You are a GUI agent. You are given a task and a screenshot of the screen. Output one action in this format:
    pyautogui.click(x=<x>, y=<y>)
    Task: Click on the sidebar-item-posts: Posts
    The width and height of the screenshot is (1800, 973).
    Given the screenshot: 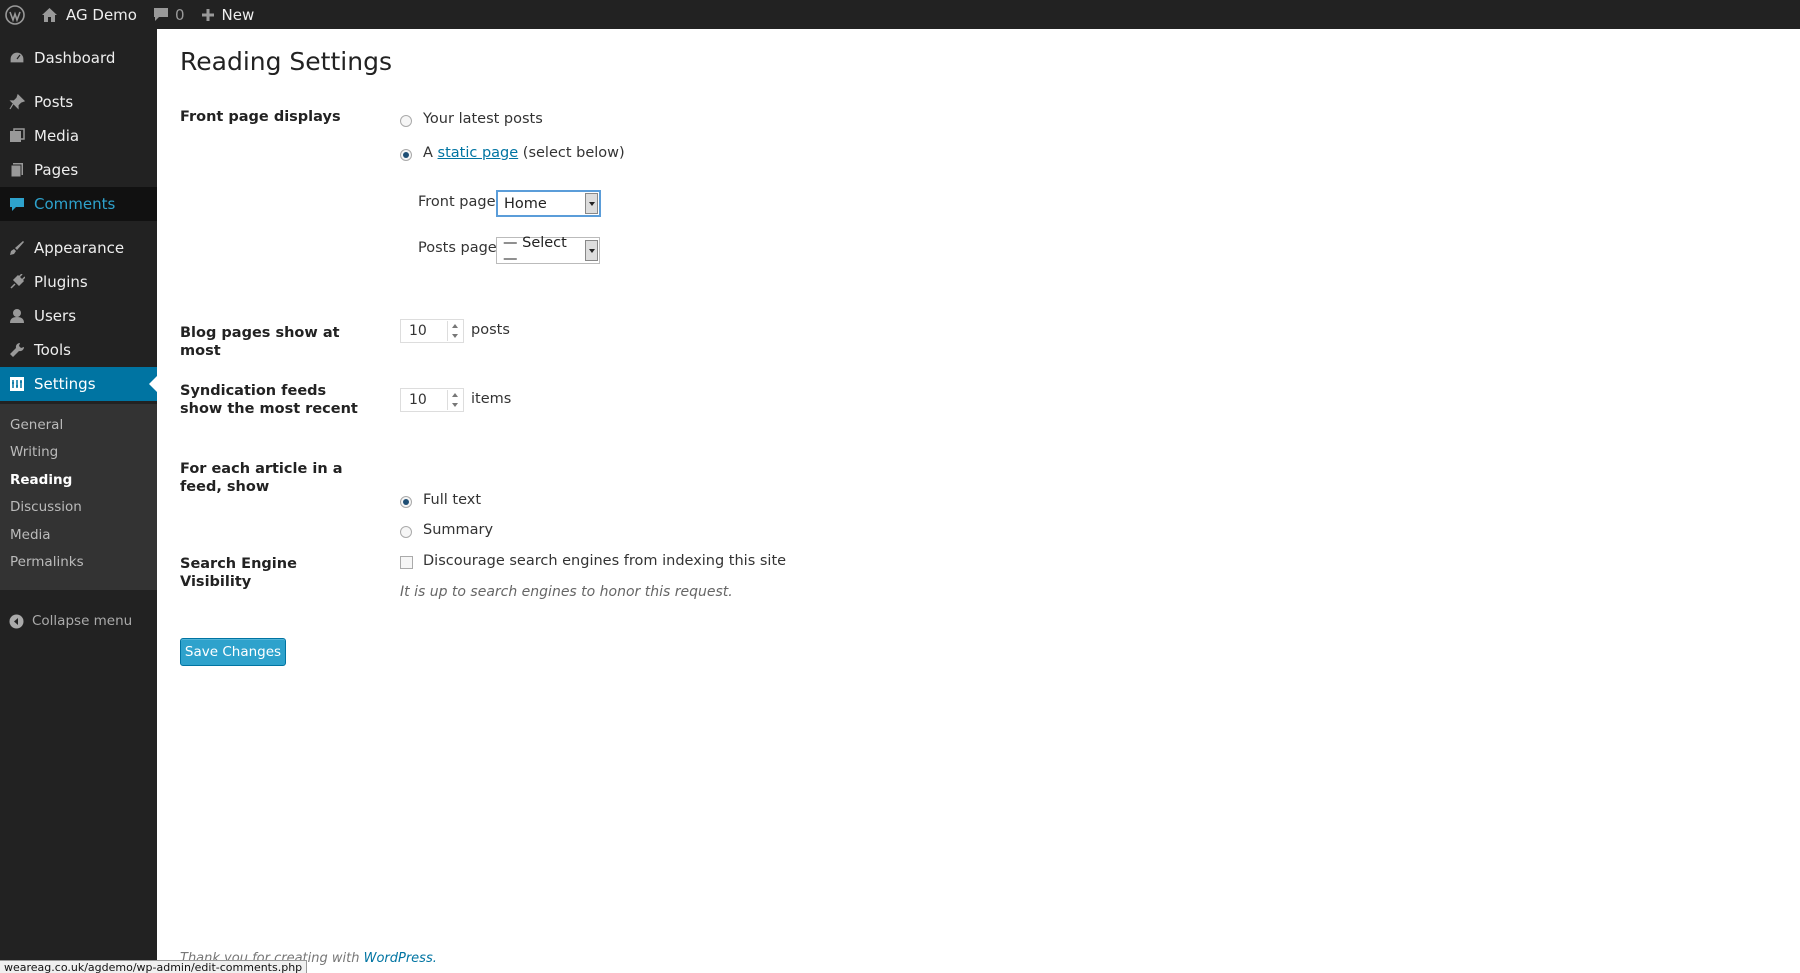 What is the action you would take?
    pyautogui.click(x=78, y=102)
    